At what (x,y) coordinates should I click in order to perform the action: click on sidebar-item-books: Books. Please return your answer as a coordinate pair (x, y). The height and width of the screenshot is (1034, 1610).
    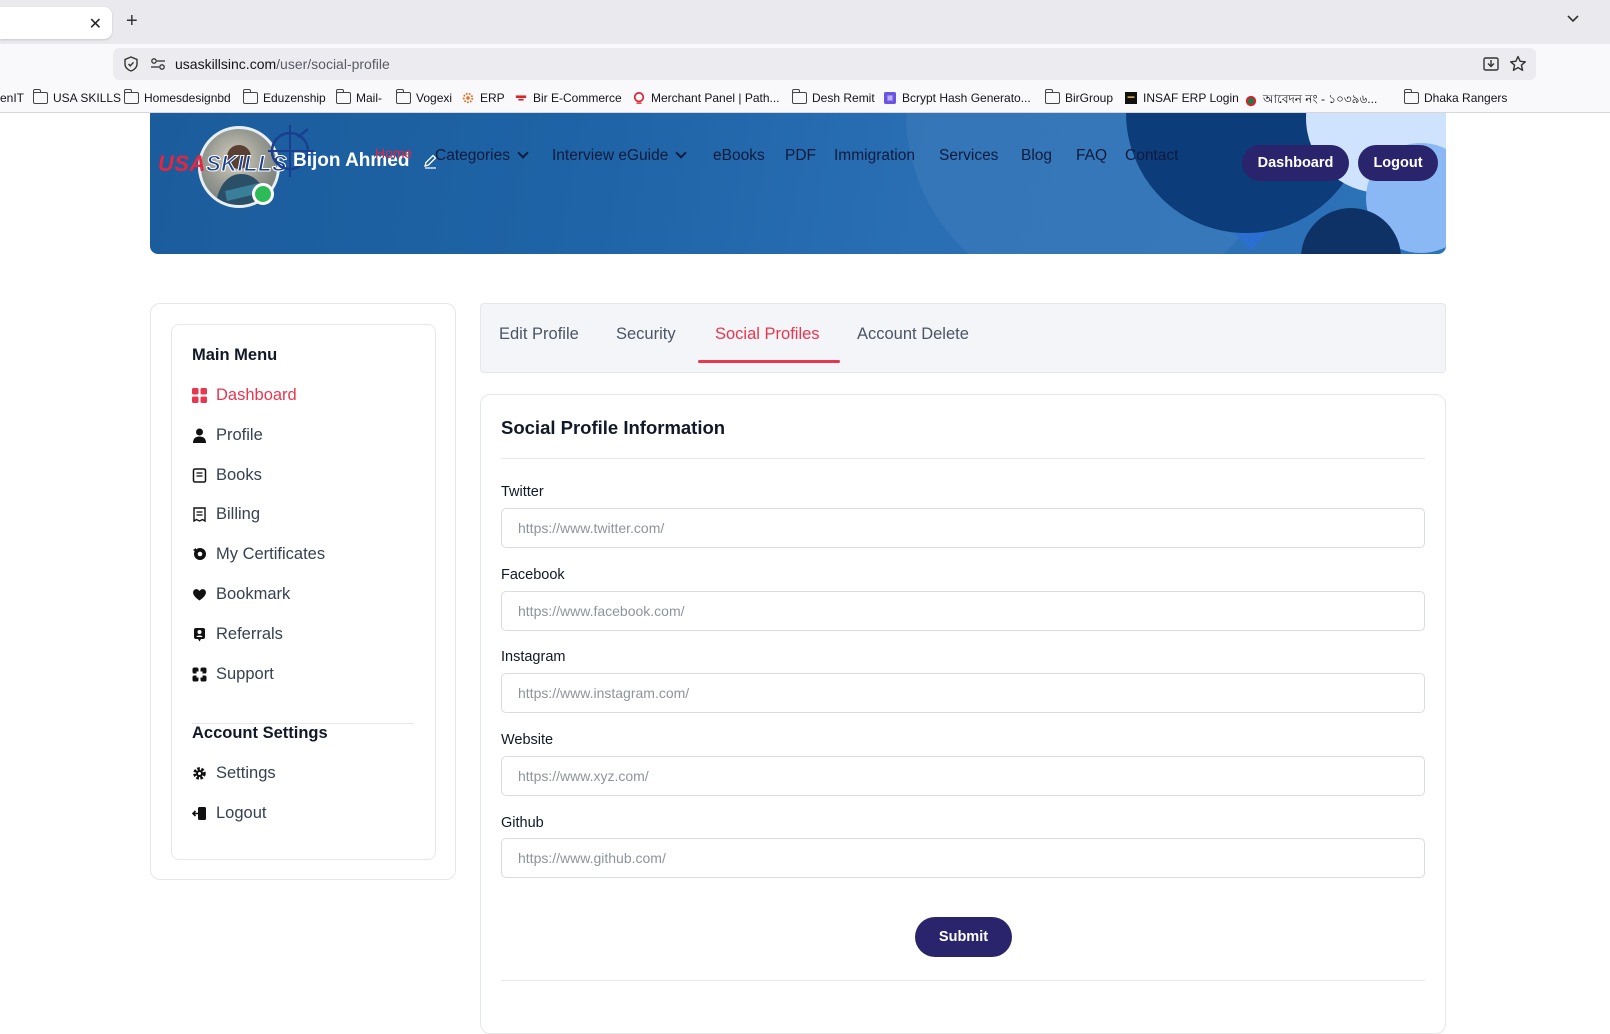
    Looking at the image, I should click on (227, 475).